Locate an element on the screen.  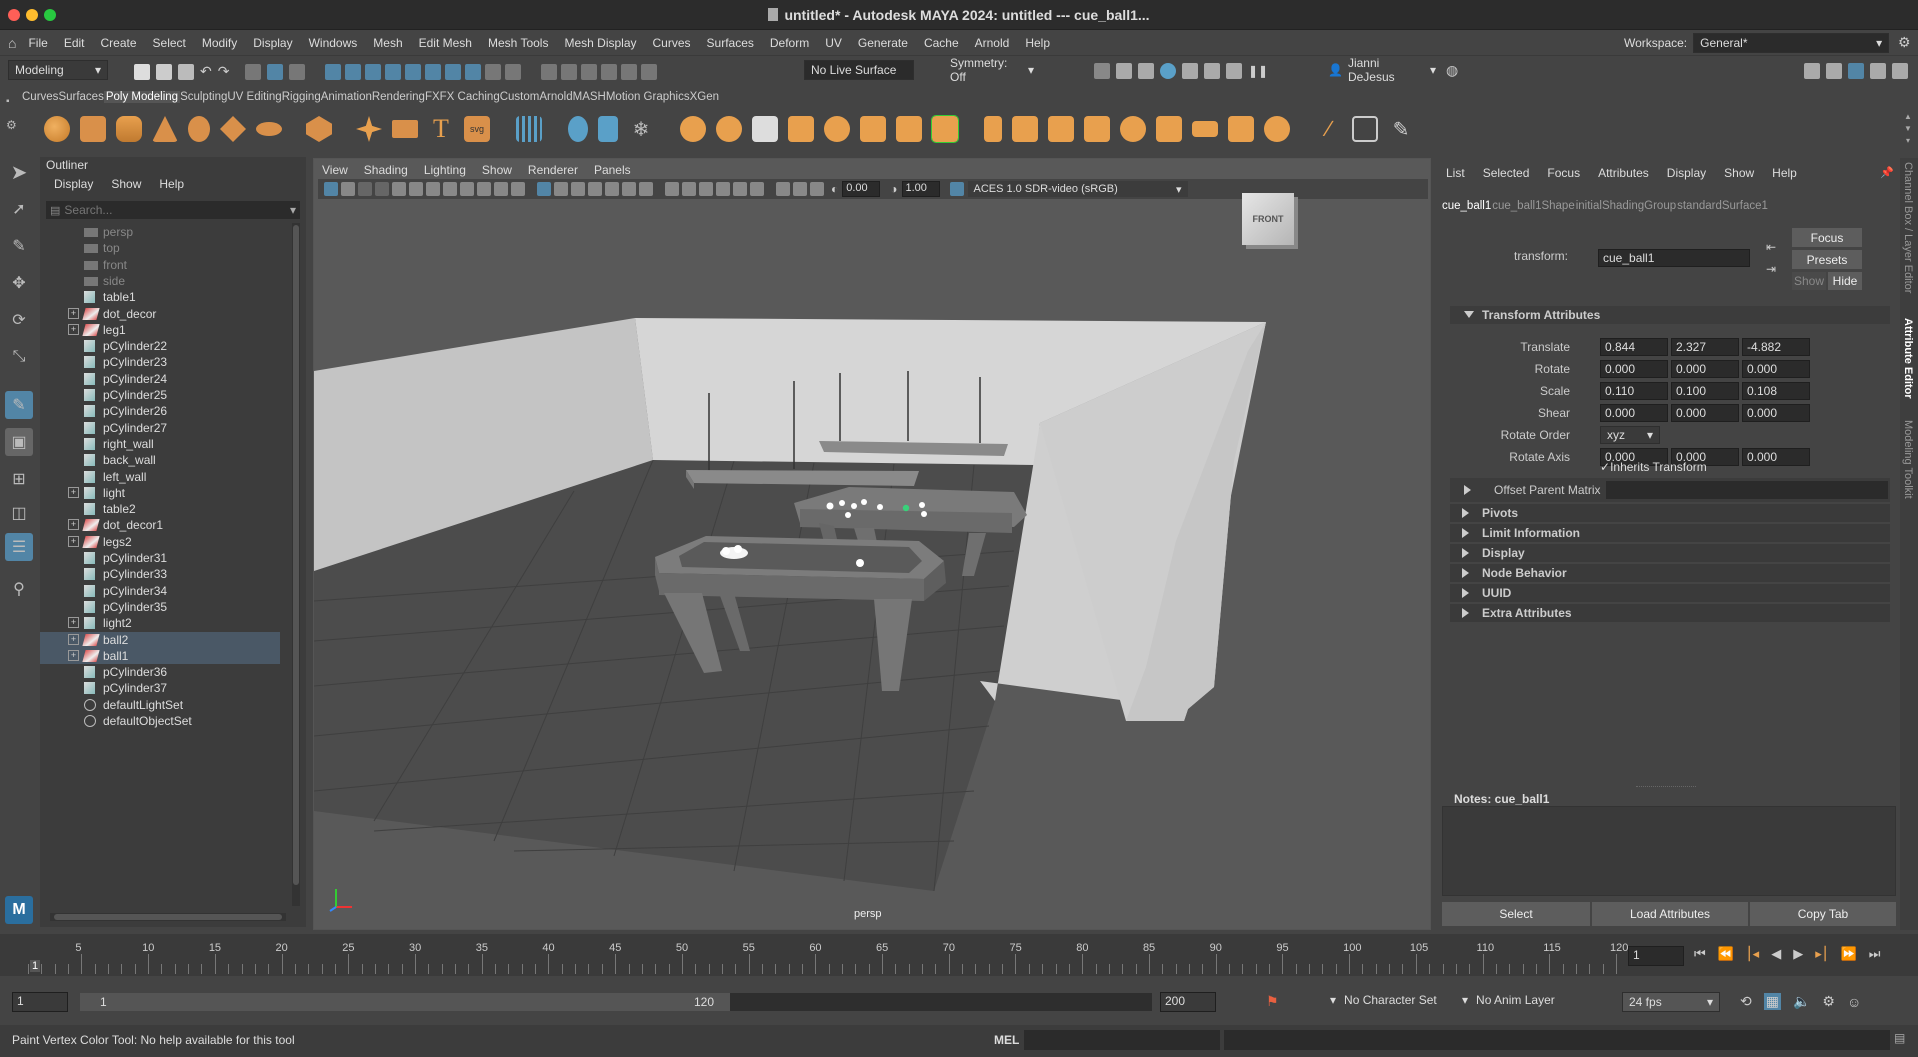
outliner-item: pCylinder34 is located at coordinates (160, 591).